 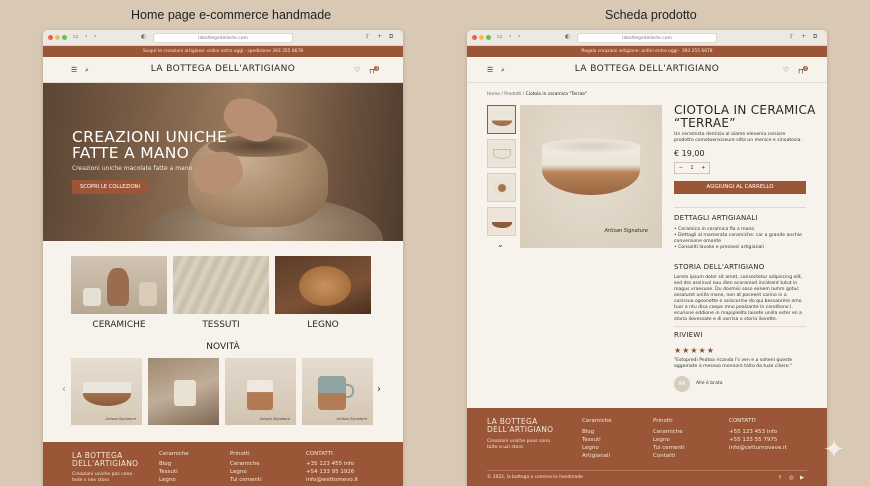 I want to click on carousel-prev-icon: ‹, so click(x=64, y=389).